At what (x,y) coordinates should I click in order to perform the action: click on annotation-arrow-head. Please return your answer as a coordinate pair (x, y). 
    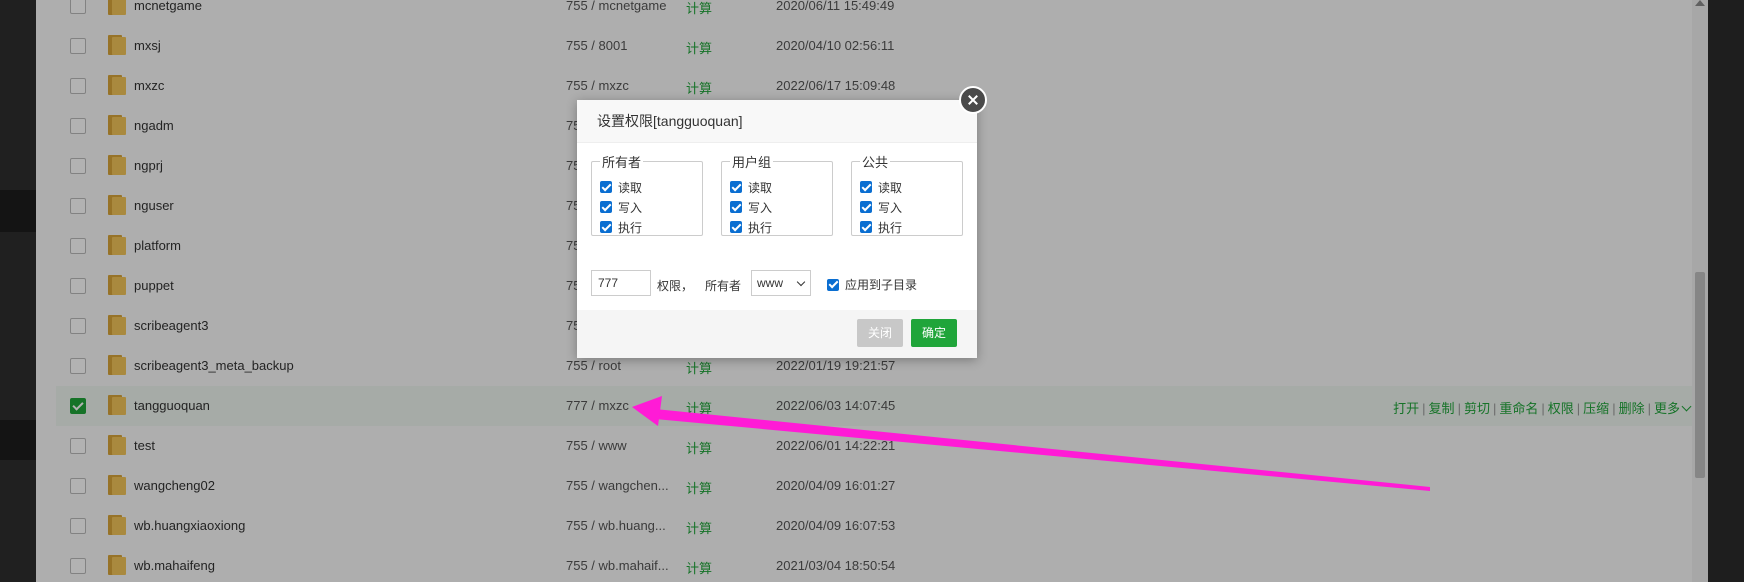
    Looking at the image, I should click on (647, 411).